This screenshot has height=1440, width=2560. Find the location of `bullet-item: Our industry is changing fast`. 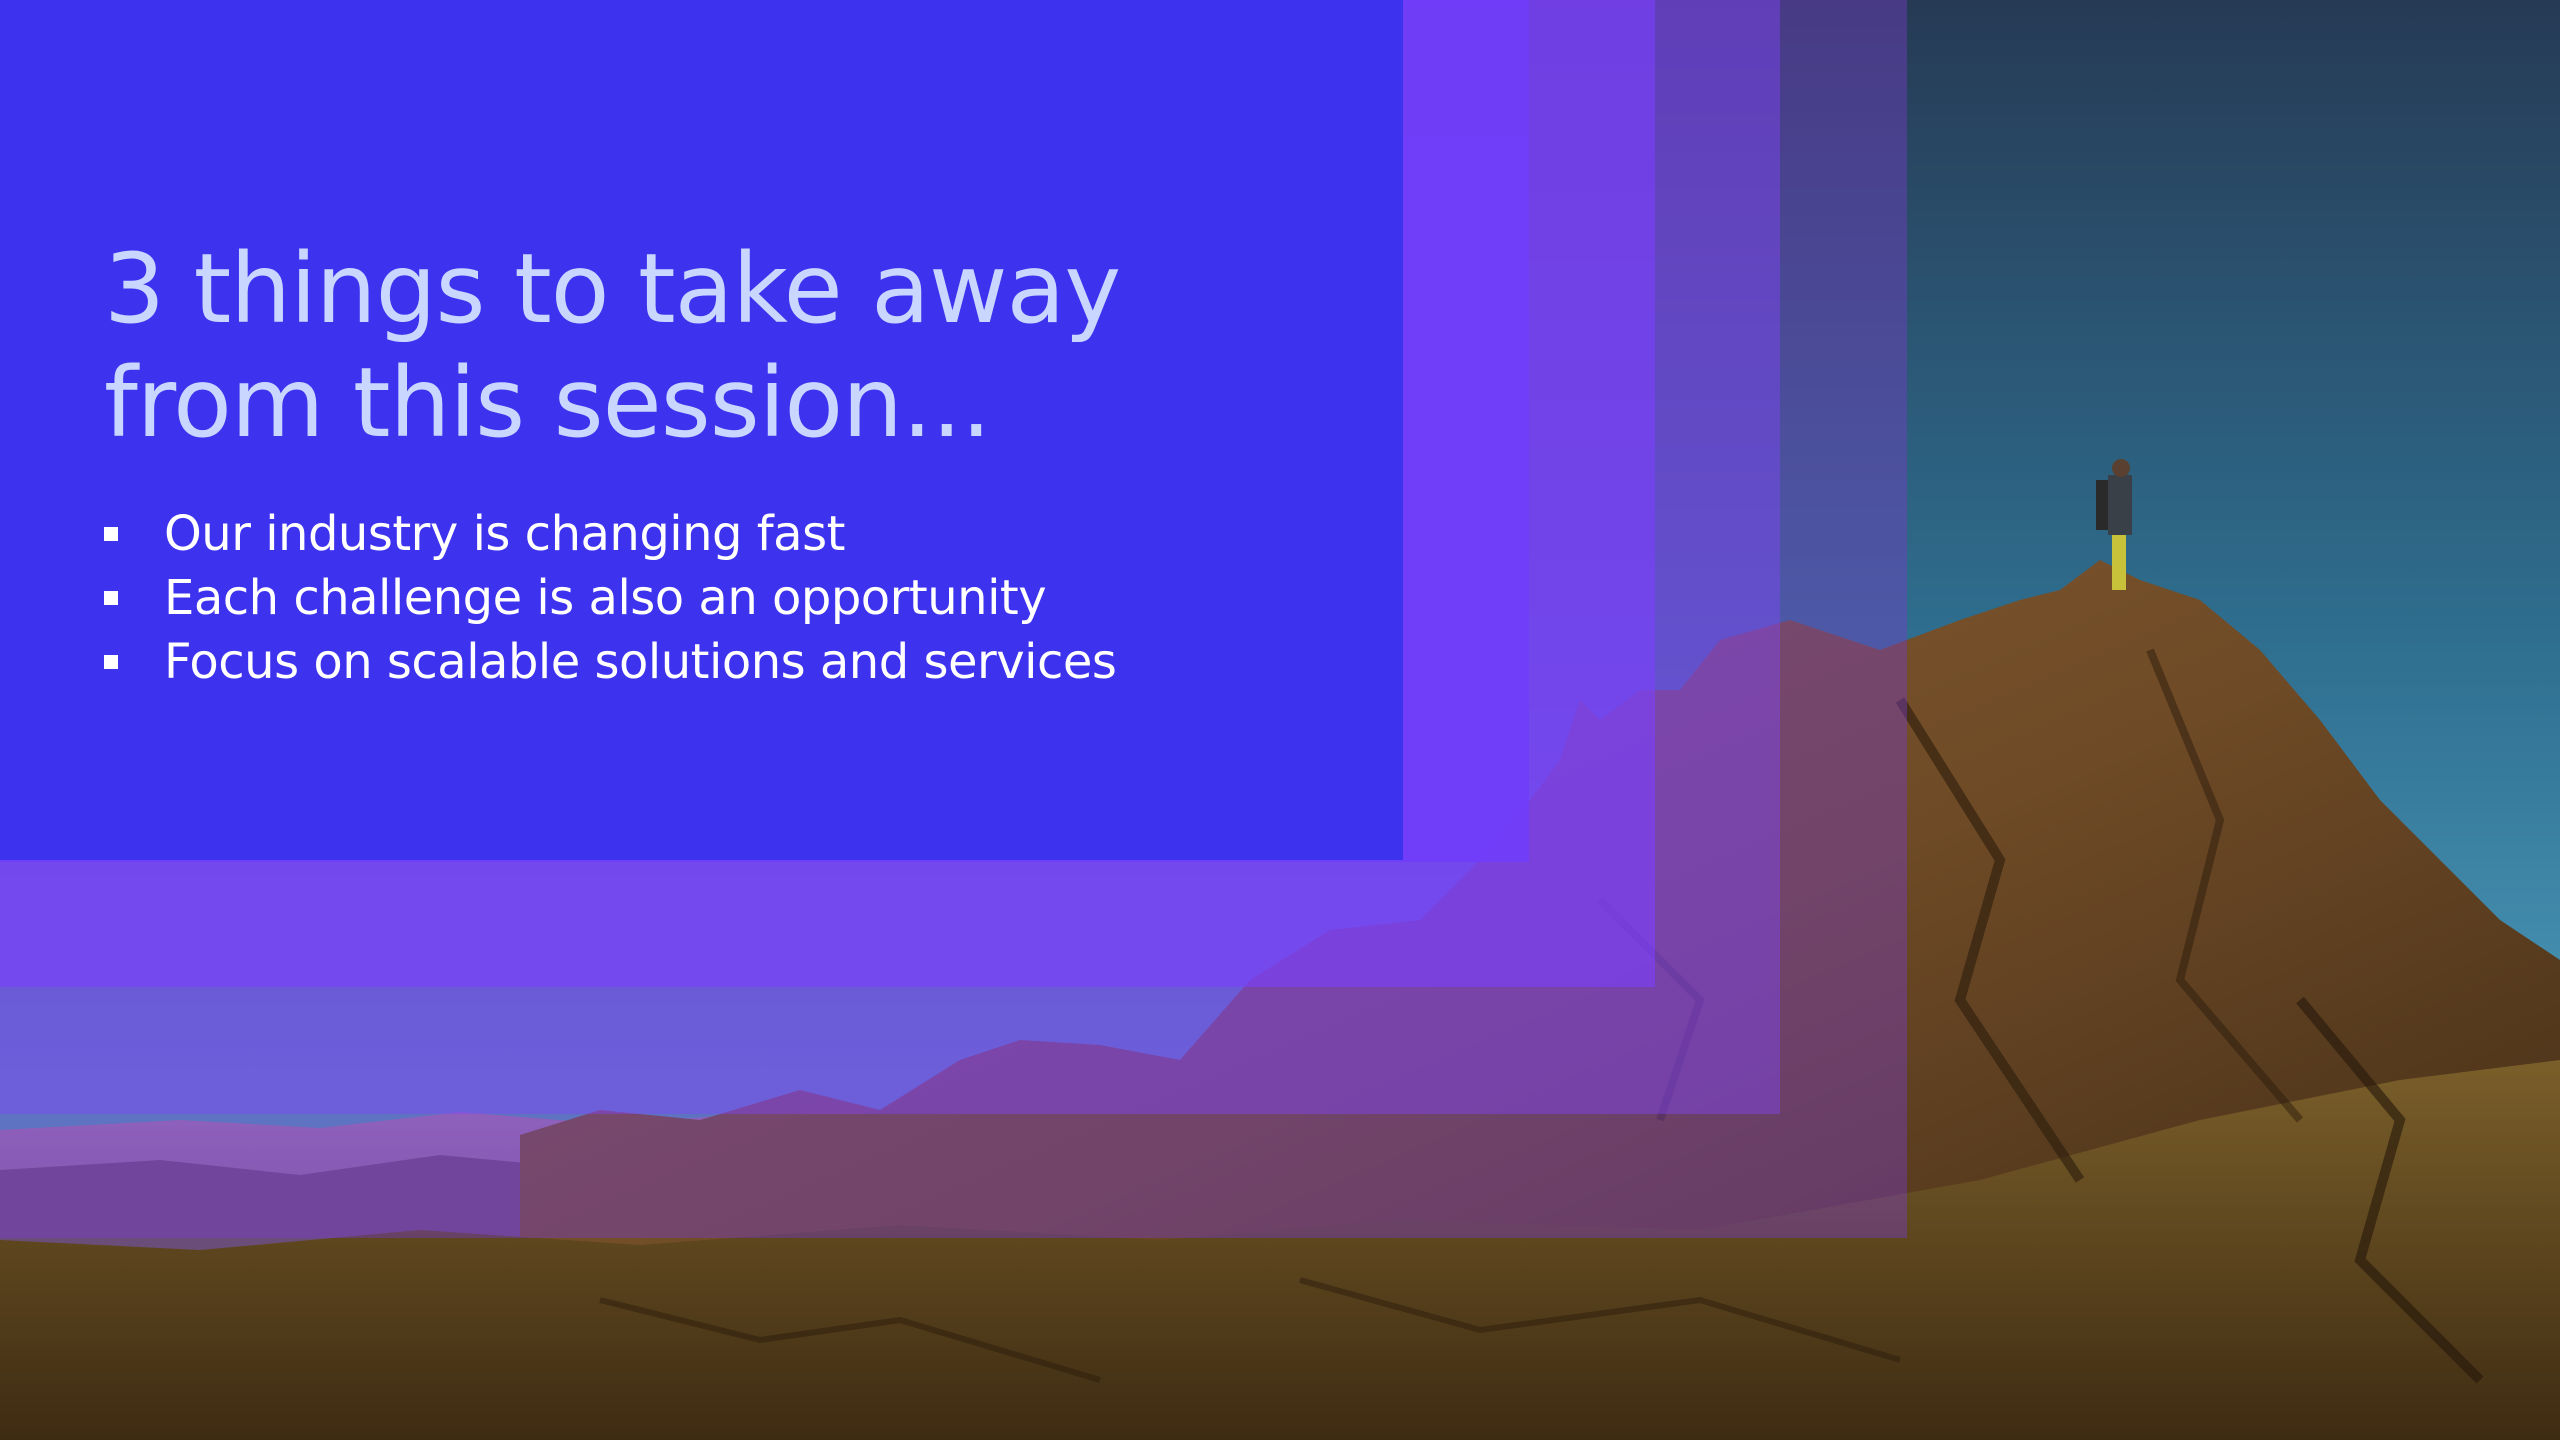

bullet-item: Our industry is changing fast is located at coordinates (610, 534).